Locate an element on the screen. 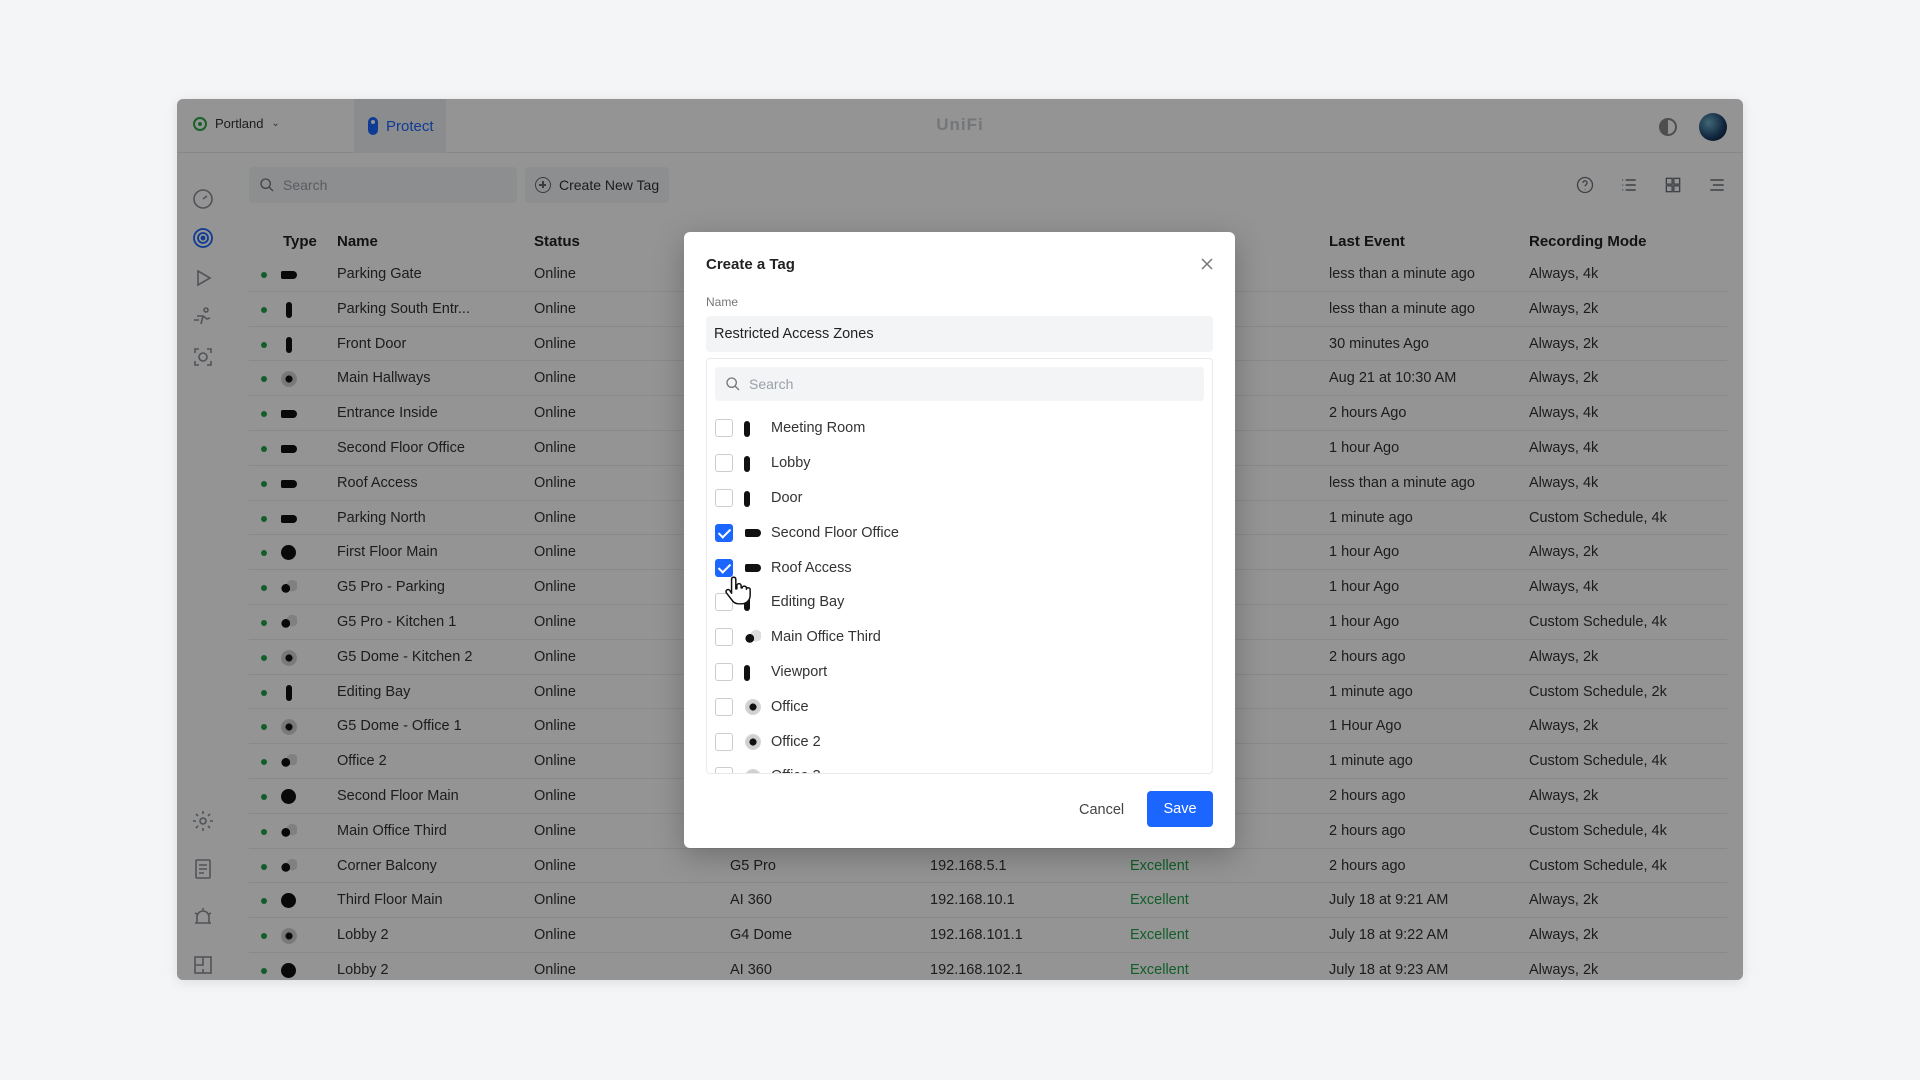  list-item-label: Viewport is located at coordinates (799, 671).